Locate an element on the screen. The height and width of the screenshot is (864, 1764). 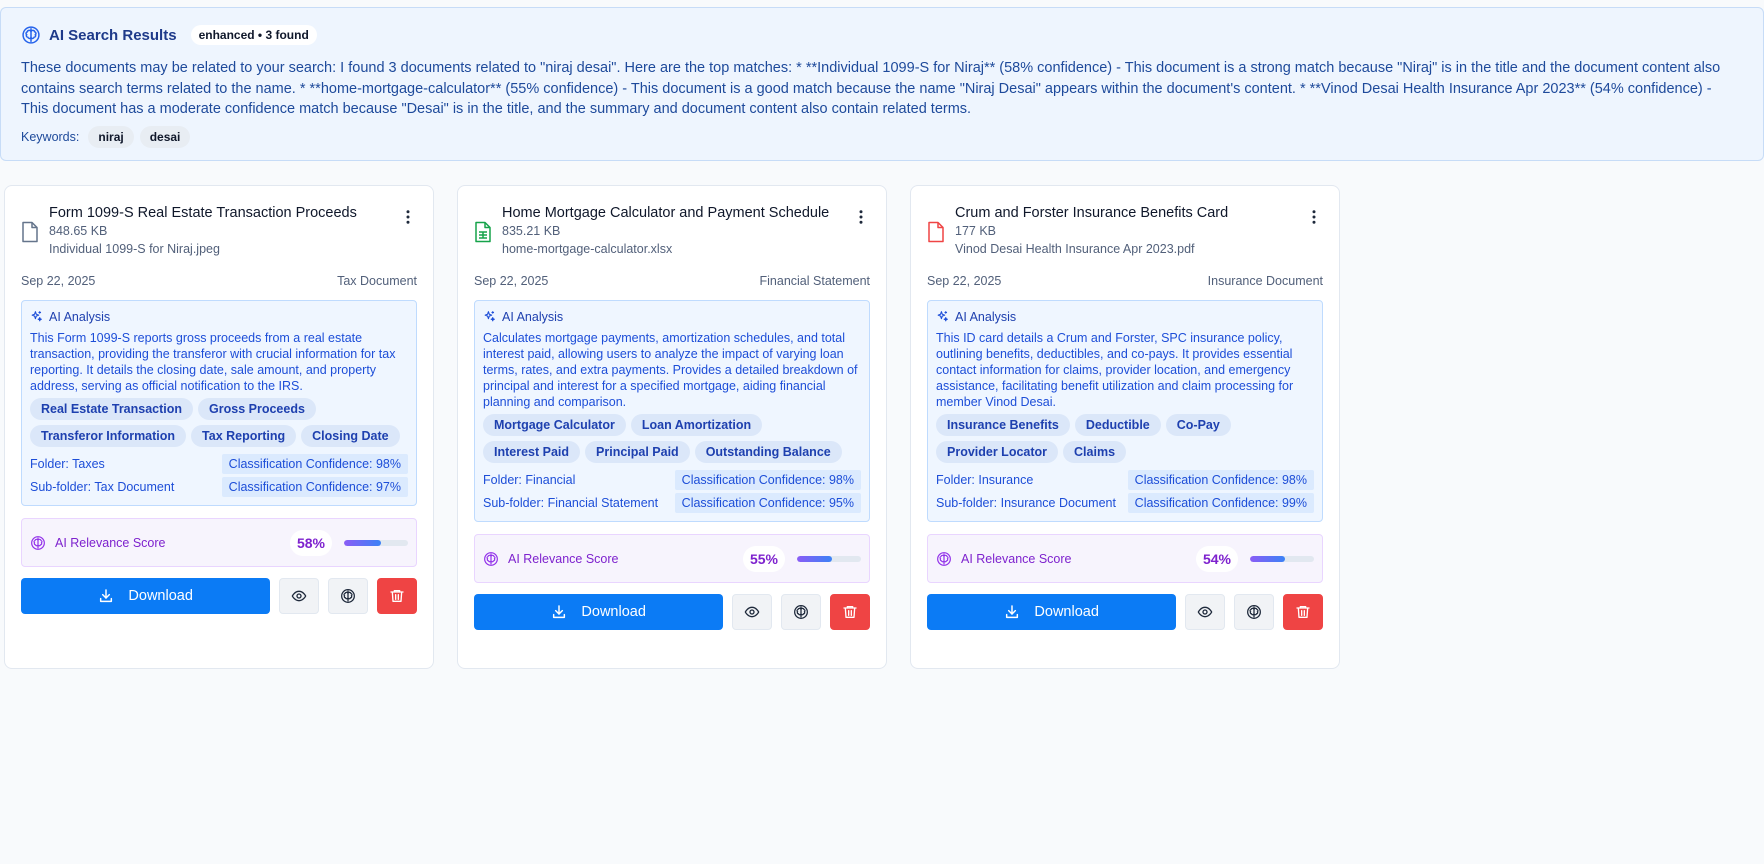
ai-relevance-score-panel: AI Relevance Score 58% is located at coordinates (219, 542).